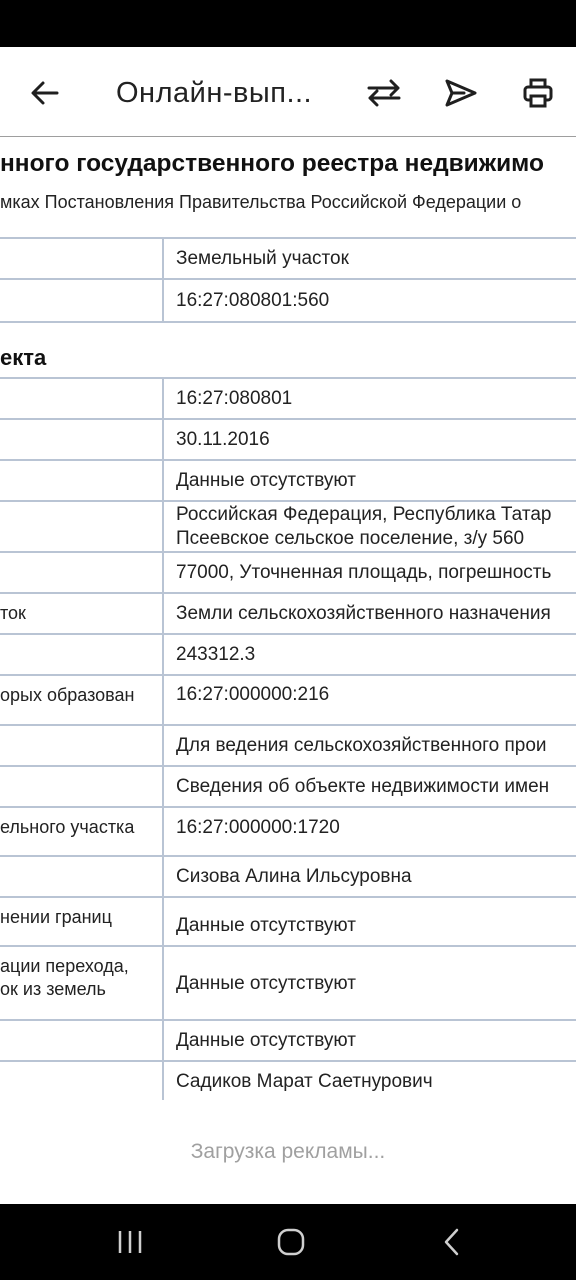 This screenshot has height=1280, width=576. What do you see at coordinates (304, 1081) in the screenshot?
I see `row-value: Садиков Марат Саетнурович` at bounding box center [304, 1081].